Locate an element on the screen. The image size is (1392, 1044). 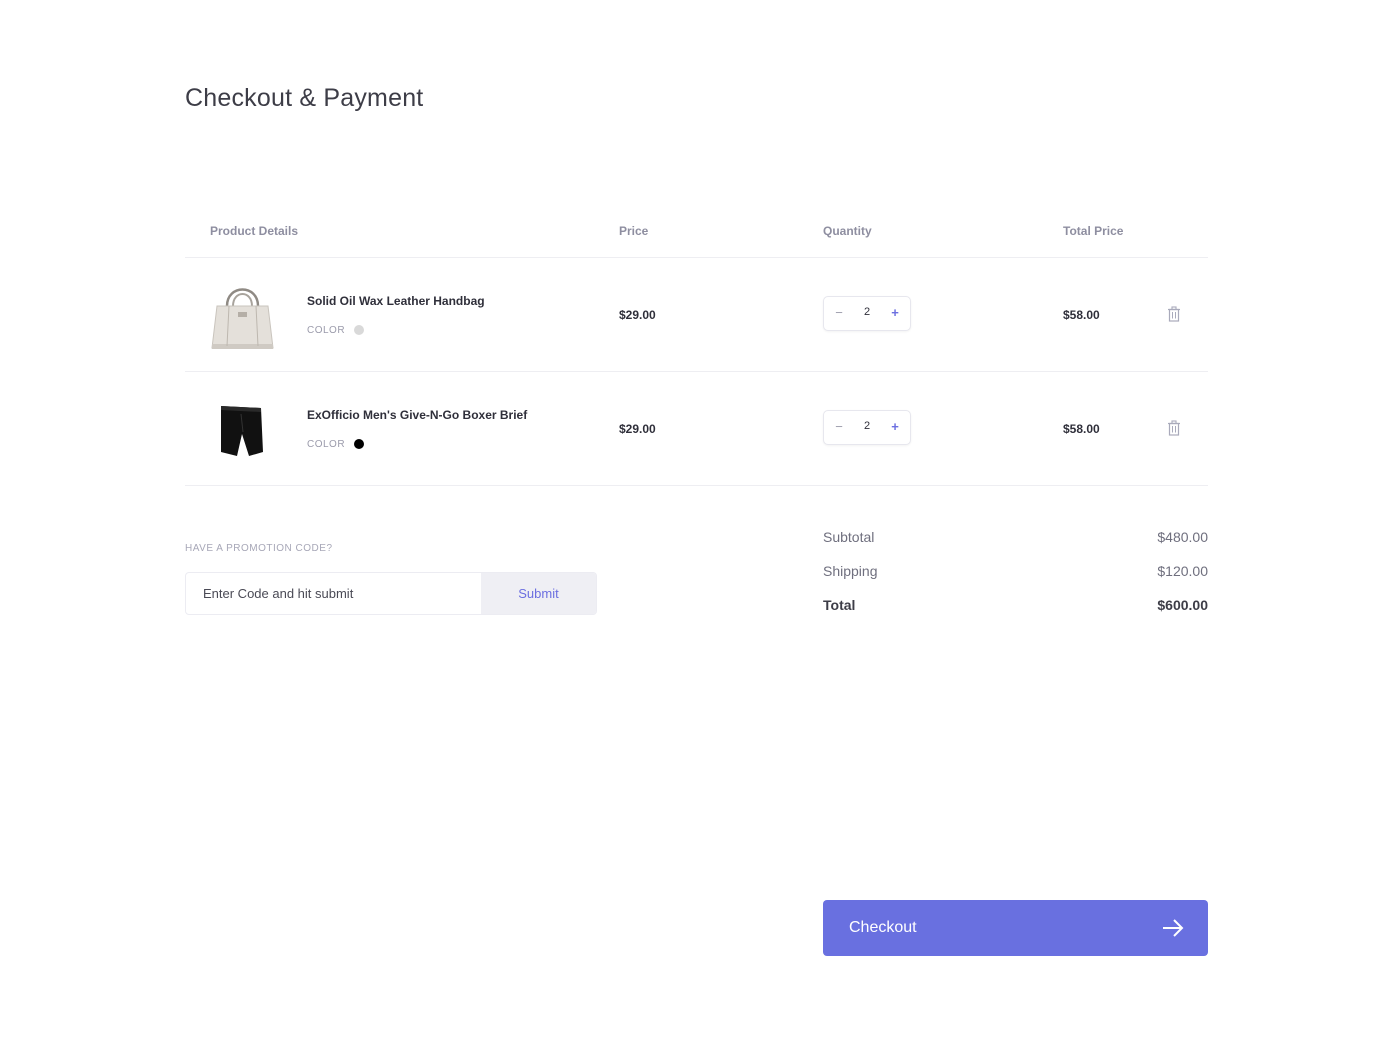
subtotal-value: $480.00 is located at coordinates (1182, 537).